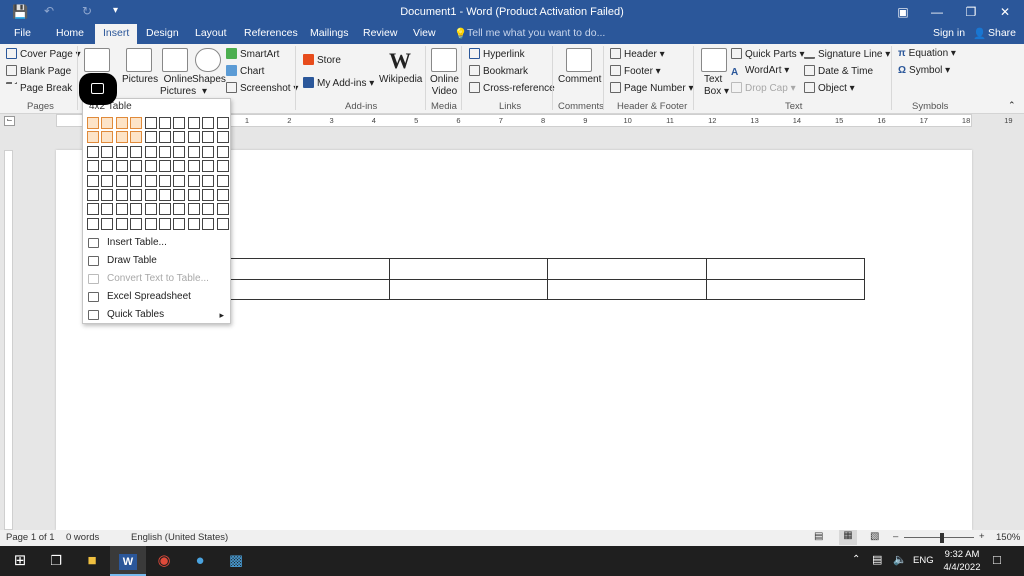 Image resolution: width=1024 pixels, height=576 pixels. I want to click on comment-button: Comment, so click(579, 80).